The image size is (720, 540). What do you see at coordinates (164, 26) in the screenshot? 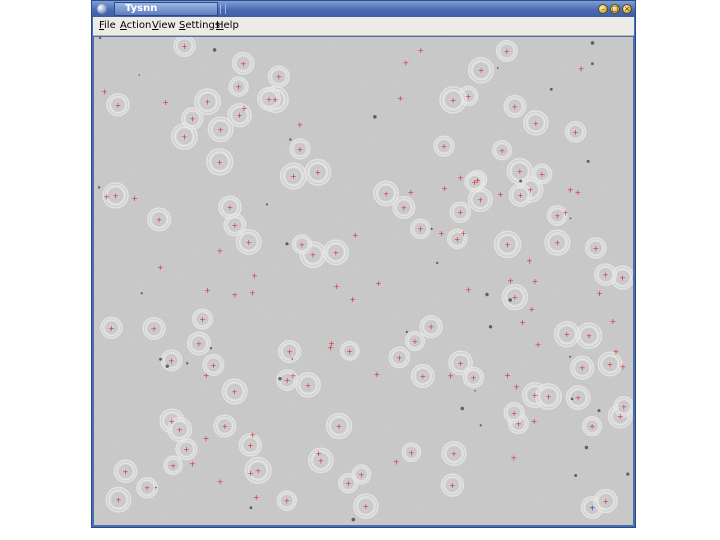
I see `menu-view: View` at bounding box center [164, 26].